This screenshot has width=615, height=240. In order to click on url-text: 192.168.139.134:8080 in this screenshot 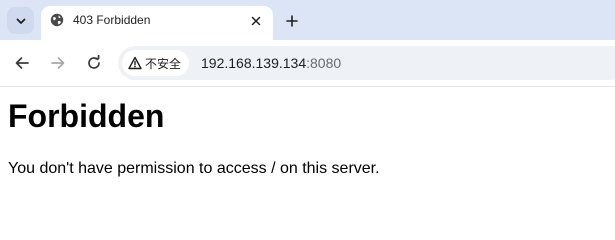, I will do `click(271, 63)`.